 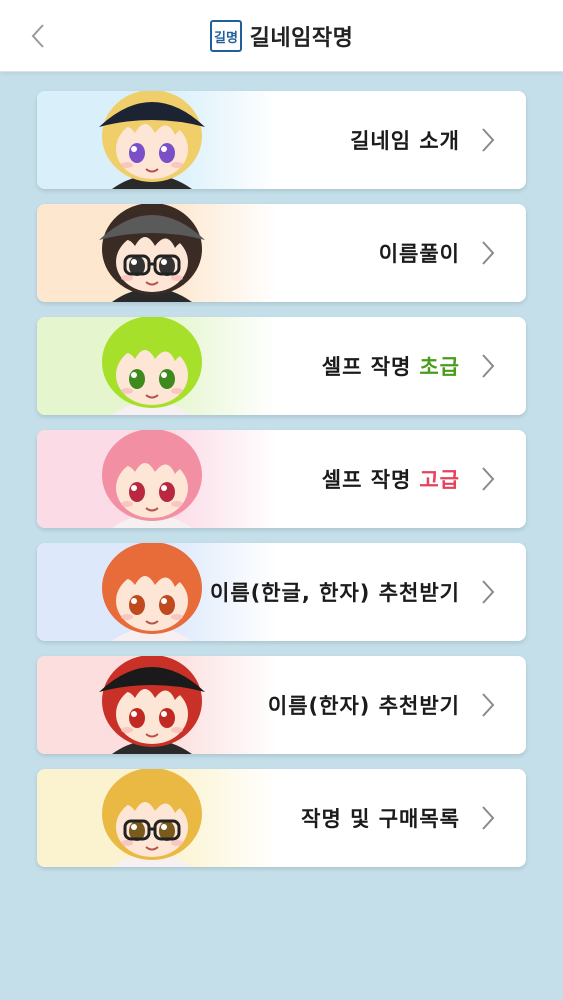 I want to click on menu-card: 이름(한자) 추천받기, so click(x=281, y=705).